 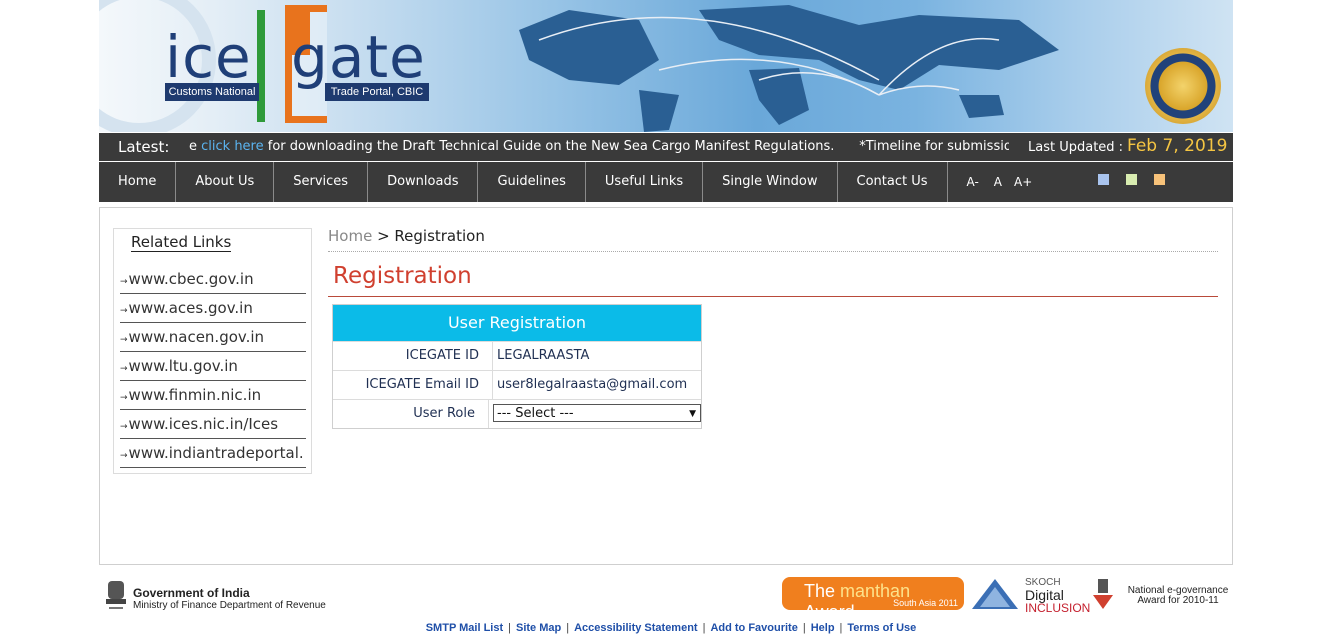 I want to click on related-link-nacen: →www.nacen.gov.in, so click(x=213, y=337).